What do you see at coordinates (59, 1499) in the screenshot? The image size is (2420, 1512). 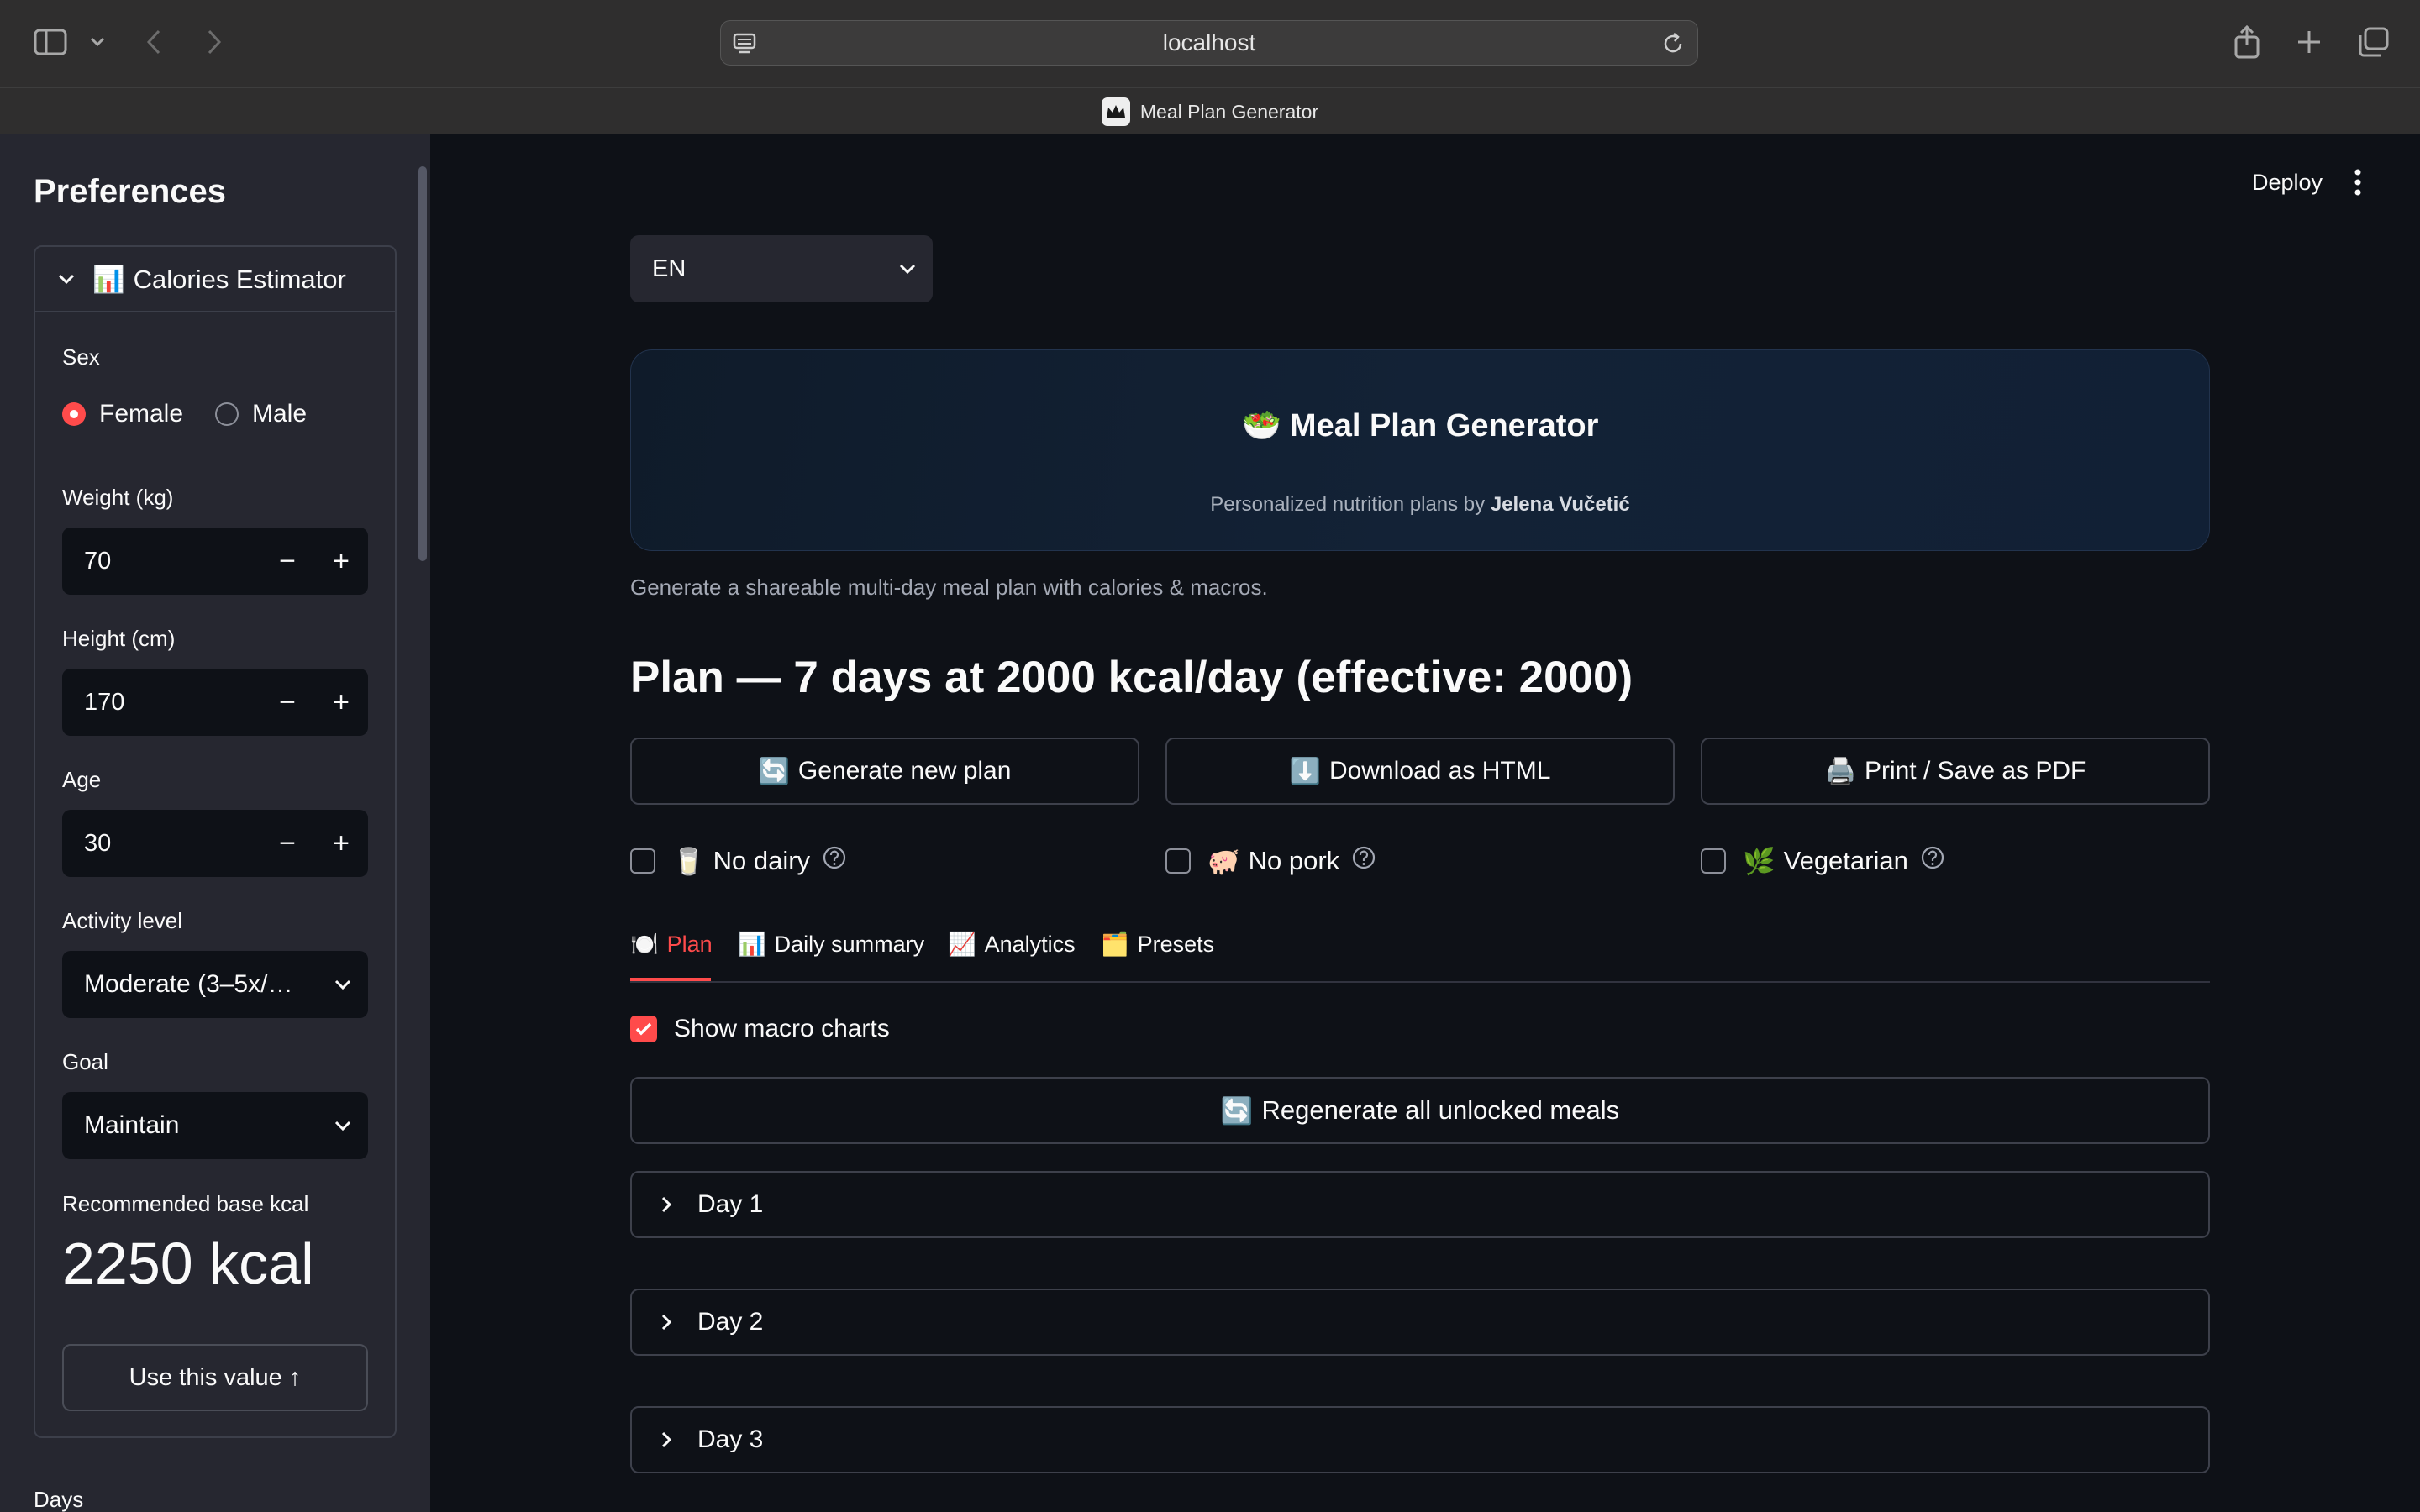 I see `days-label: Days` at bounding box center [59, 1499].